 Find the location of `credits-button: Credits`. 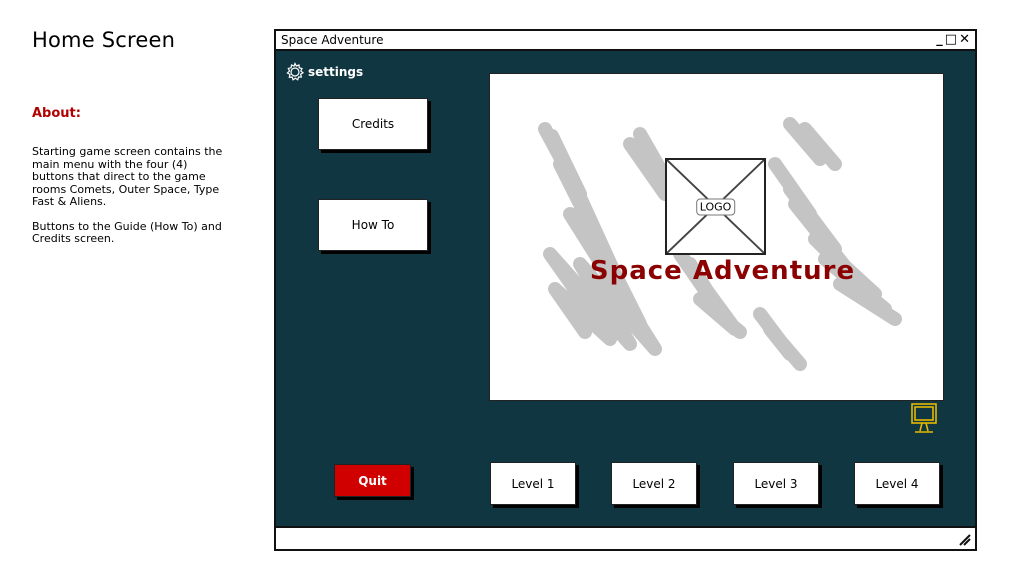

credits-button: Credits is located at coordinates (373, 124).